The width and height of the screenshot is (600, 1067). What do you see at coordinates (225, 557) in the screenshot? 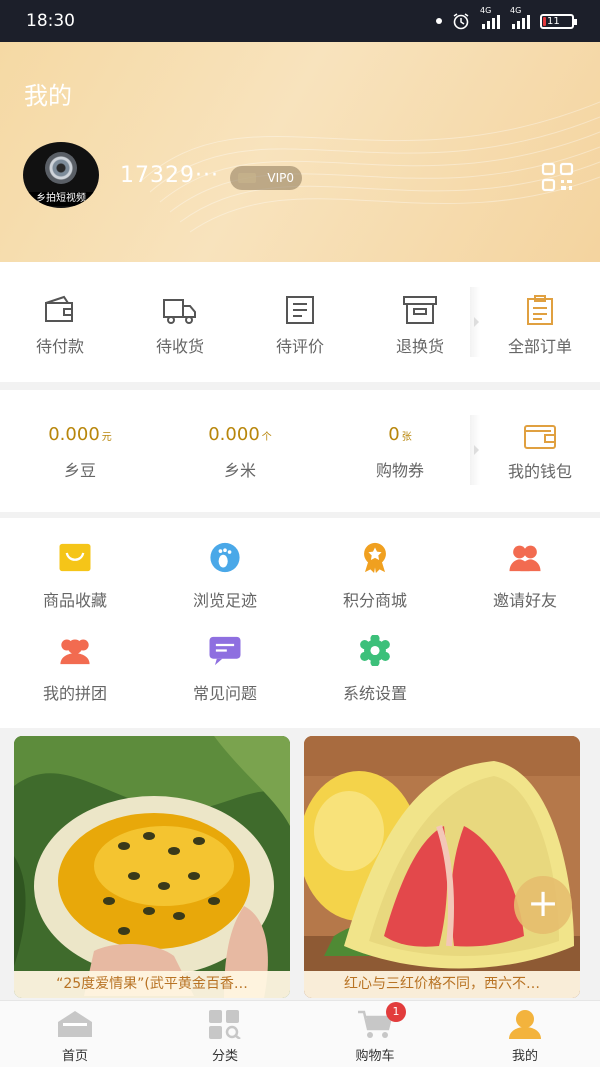
I see `footprint-icon` at bounding box center [225, 557].